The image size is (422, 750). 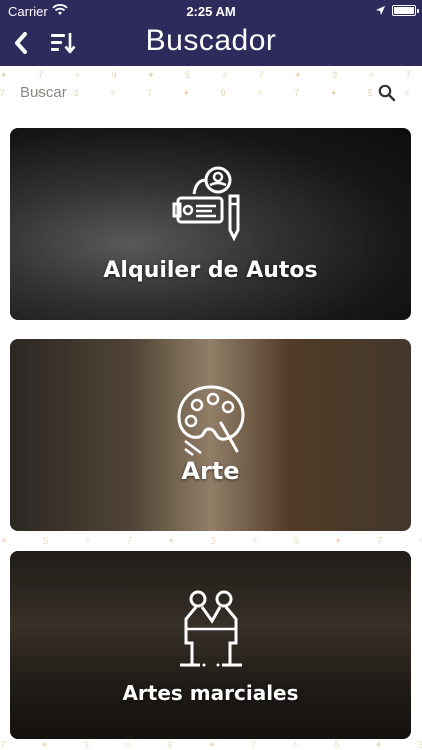 I want to click on page-title: Buscador, so click(x=211, y=40).